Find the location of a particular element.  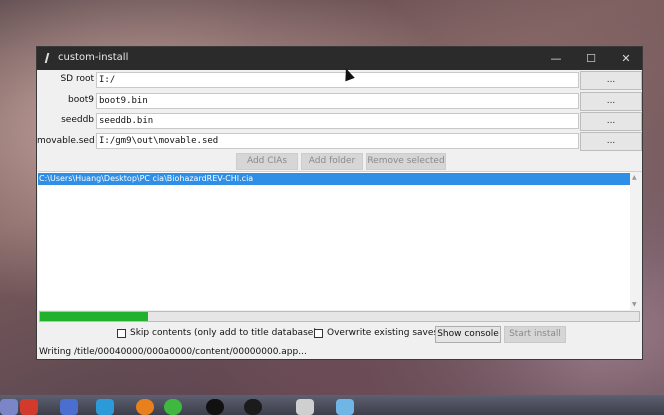

app-icon is located at coordinates (50, 58).